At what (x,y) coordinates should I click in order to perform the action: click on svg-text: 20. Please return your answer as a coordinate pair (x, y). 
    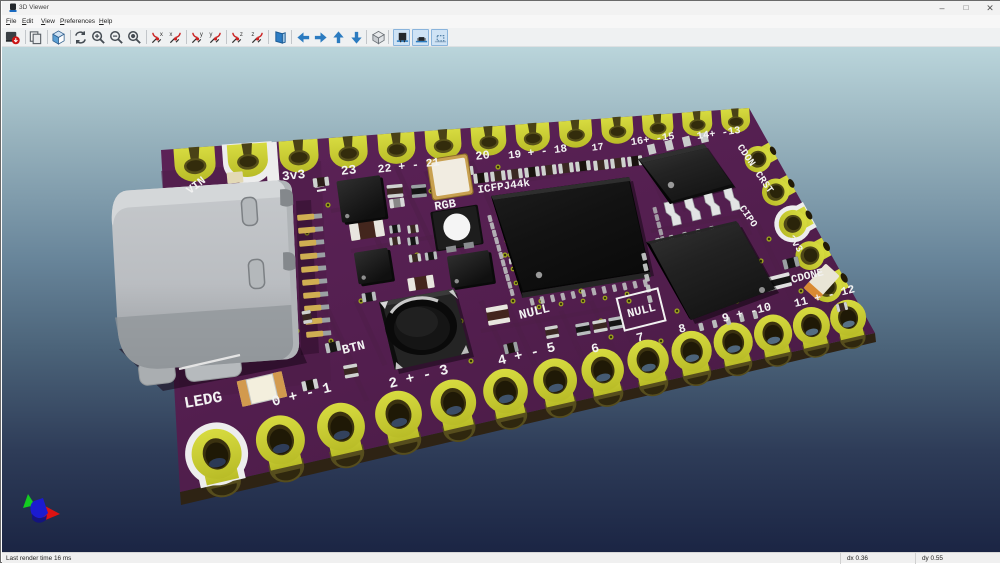
    Looking at the image, I should click on (483, 156).